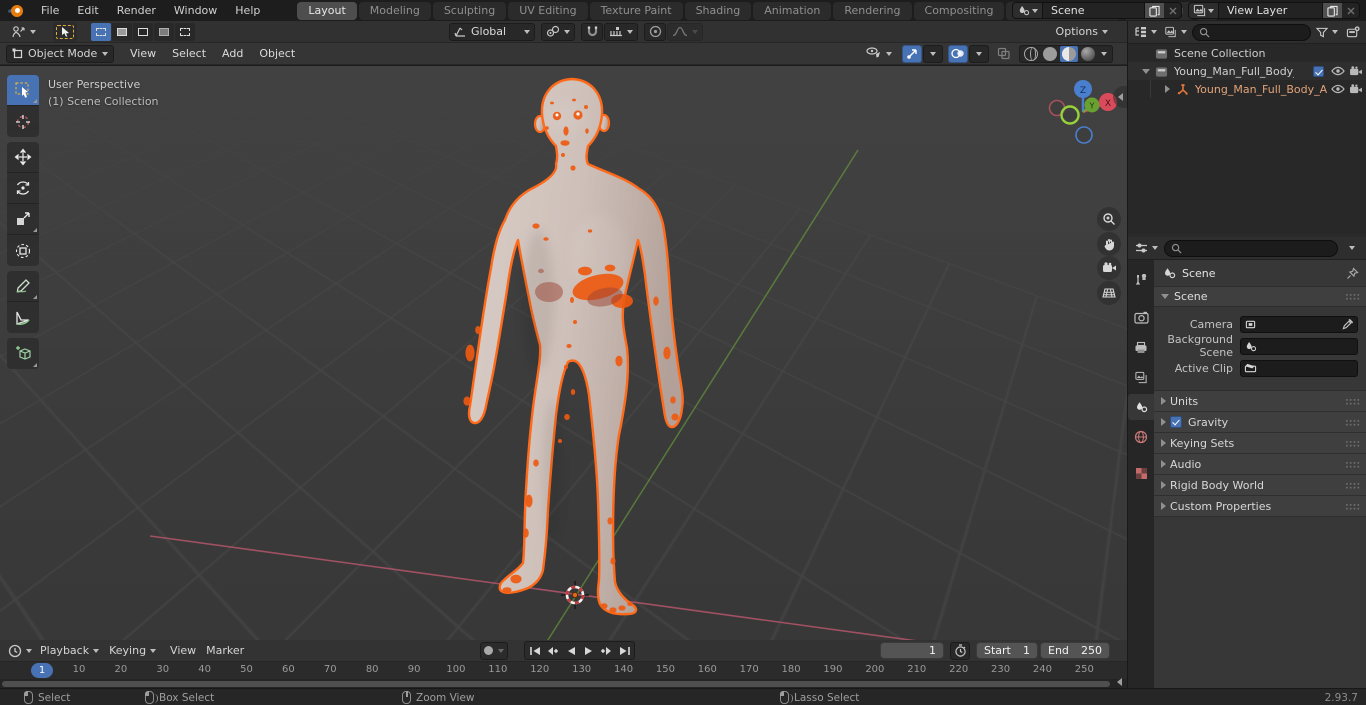 Image resolution: width=1366 pixels, height=705 pixels. I want to click on tab-render, so click(1141, 317).